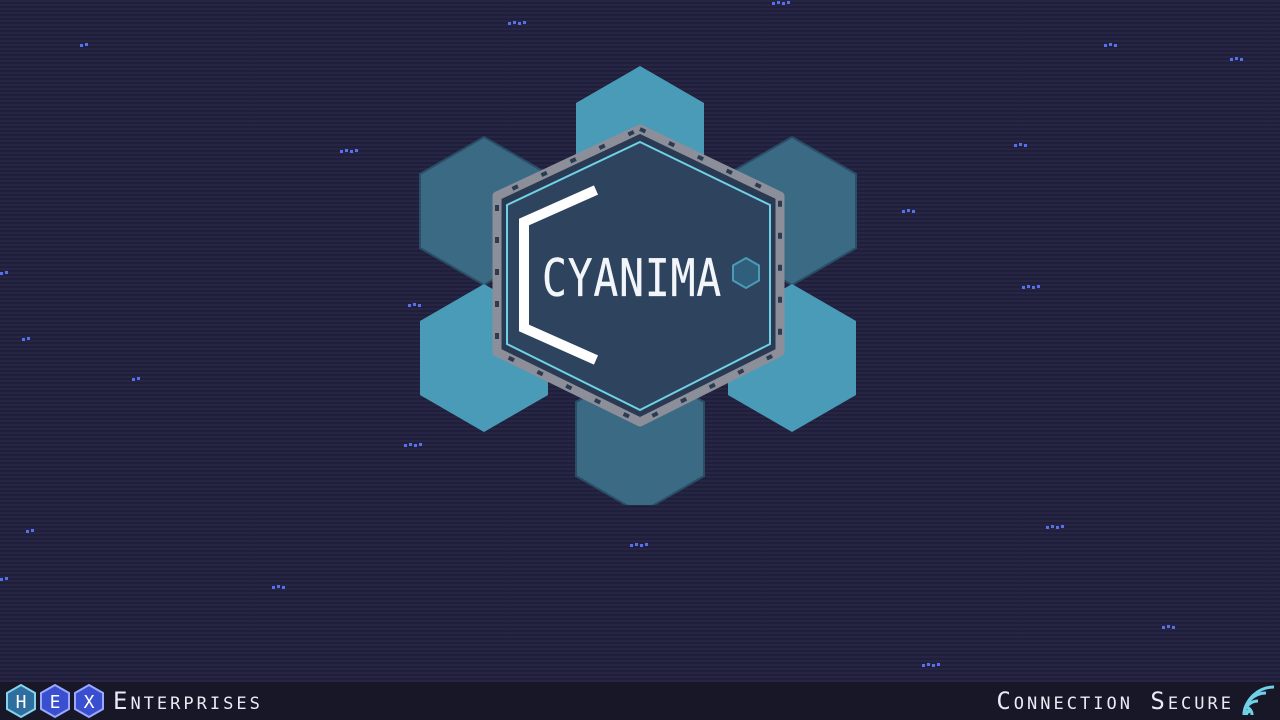  What do you see at coordinates (640, 701) in the screenshot?
I see `footer-bar: H E X Enterprises Connection Secure` at bounding box center [640, 701].